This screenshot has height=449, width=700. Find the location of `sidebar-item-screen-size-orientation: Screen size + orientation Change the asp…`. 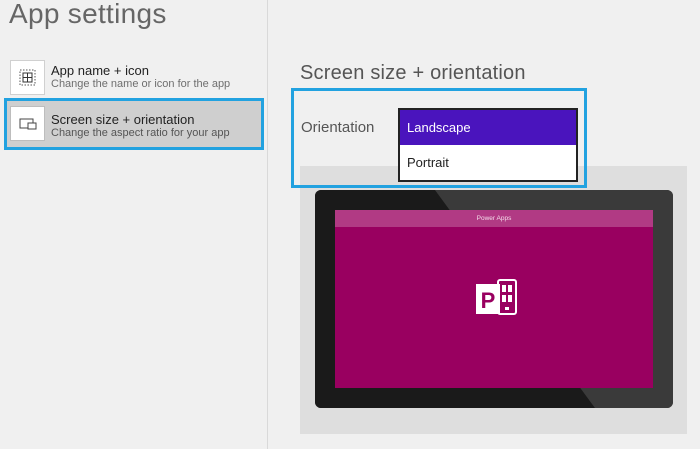

sidebar-item-screen-size-orientation: Screen size + orientation Change the asp… is located at coordinates (134, 124).